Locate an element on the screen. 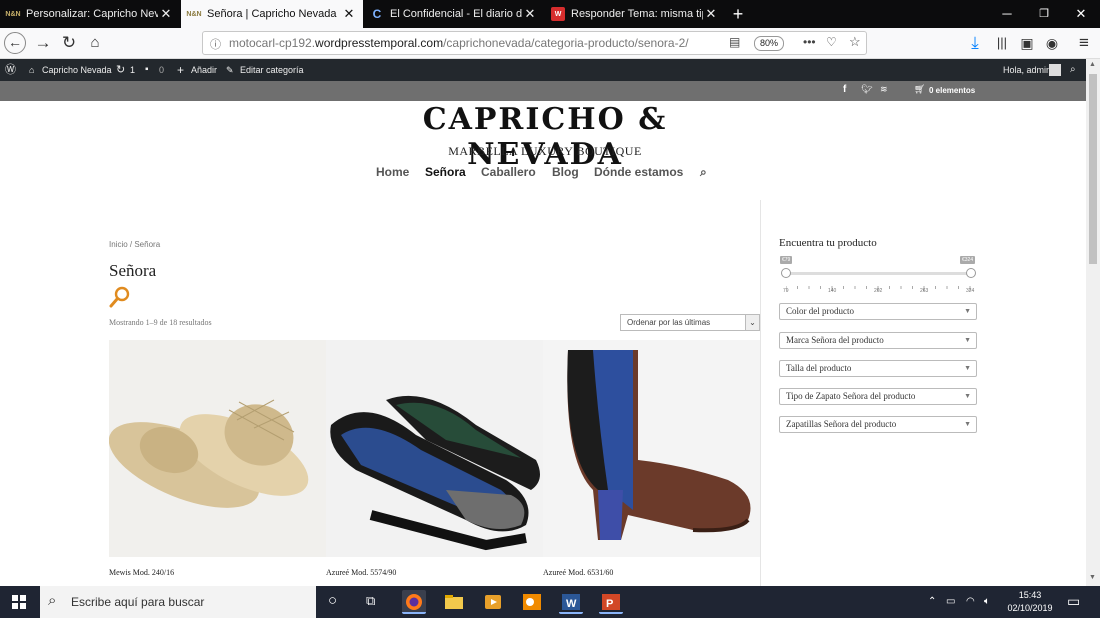 The image size is (1100, 619). info-icon: ⓘ is located at coordinates (215, 44).